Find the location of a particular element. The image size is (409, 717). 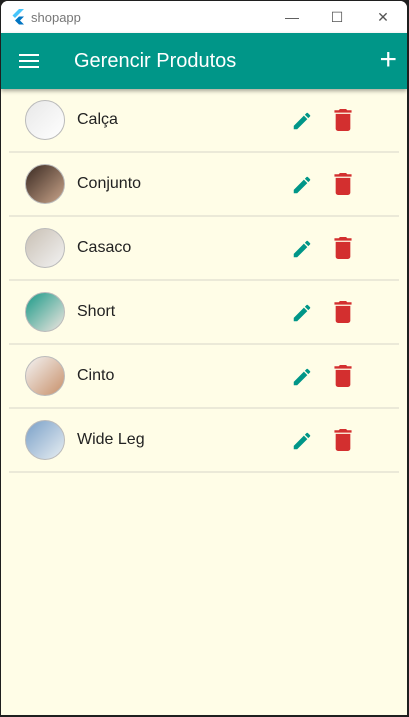

product-name: Cinto is located at coordinates (96, 375).